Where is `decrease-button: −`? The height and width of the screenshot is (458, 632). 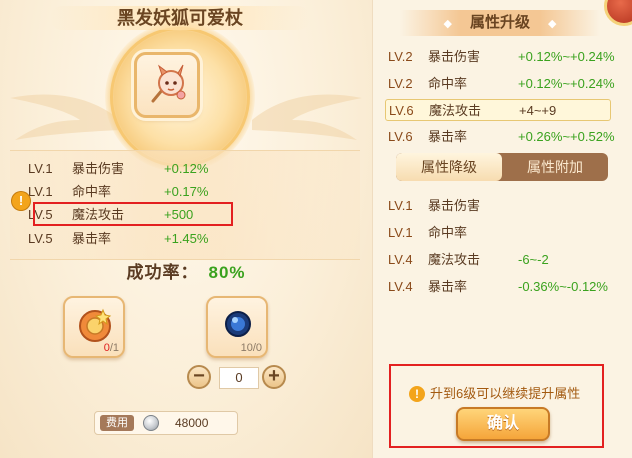 decrease-button: − is located at coordinates (199, 377).